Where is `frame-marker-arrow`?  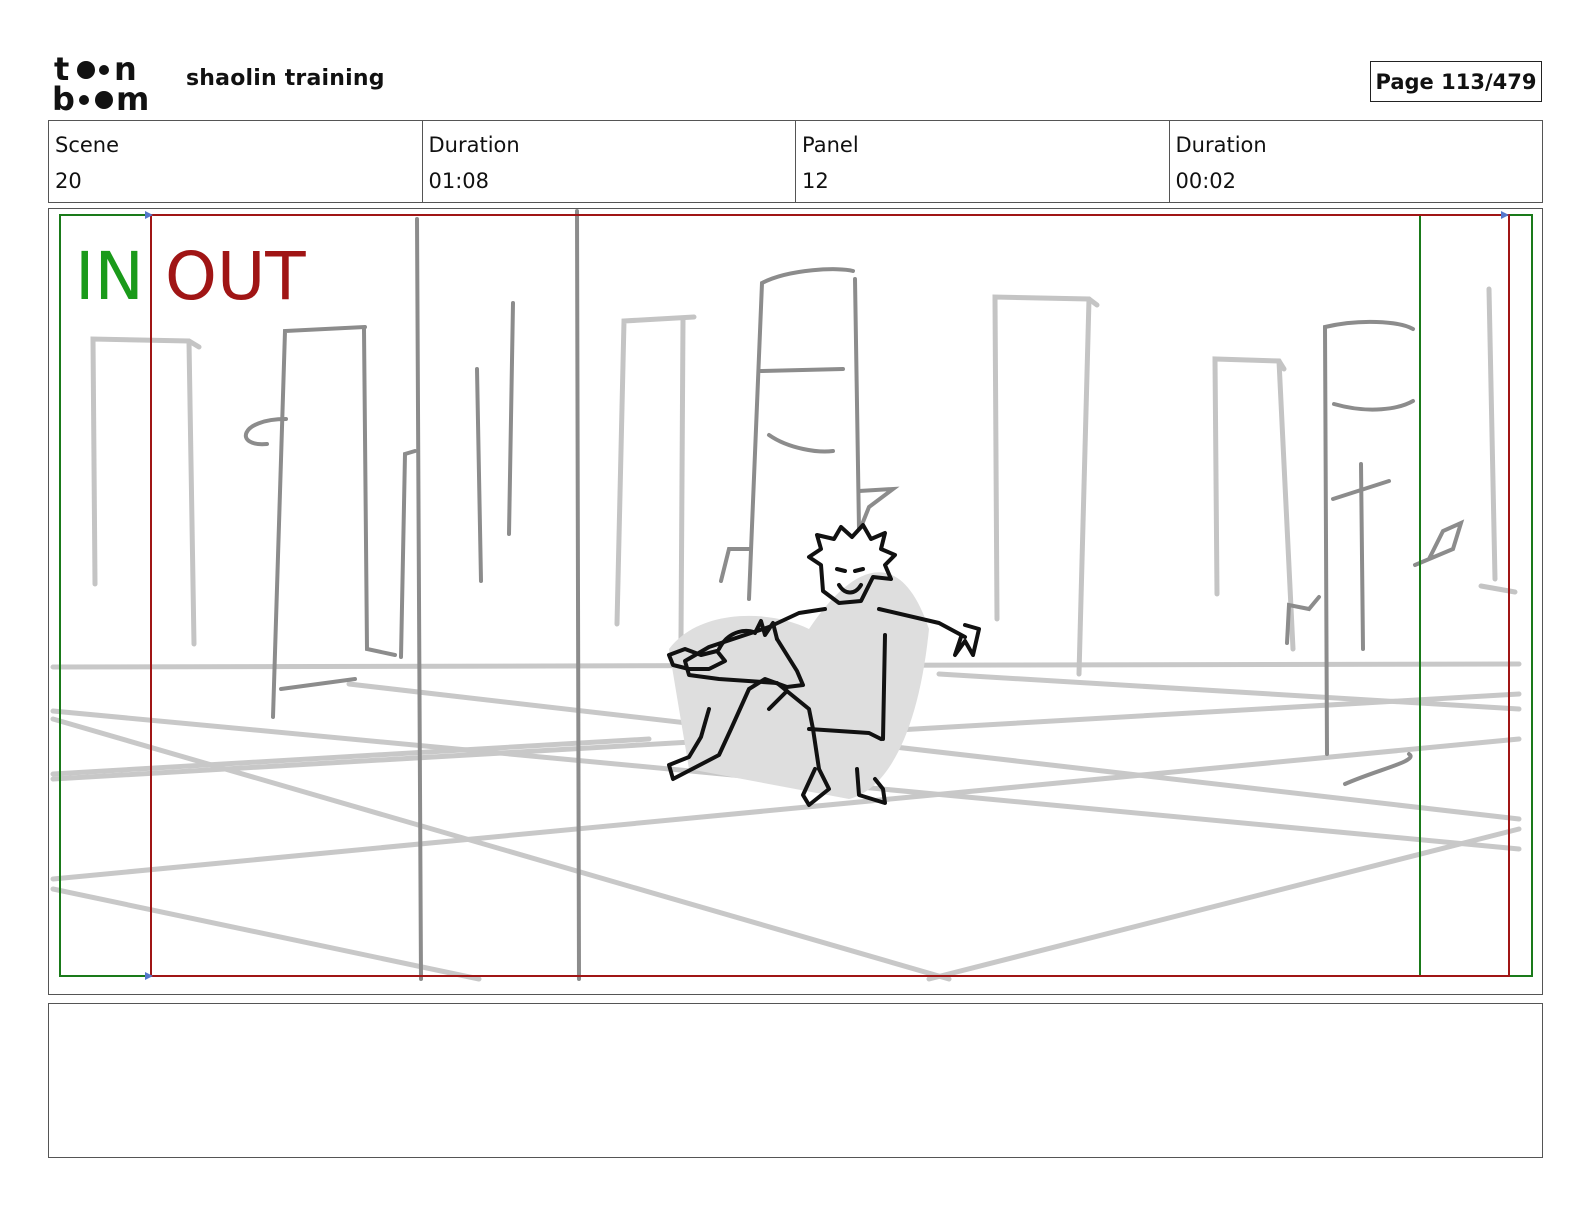
frame-marker-arrow is located at coordinates (1505, 215).